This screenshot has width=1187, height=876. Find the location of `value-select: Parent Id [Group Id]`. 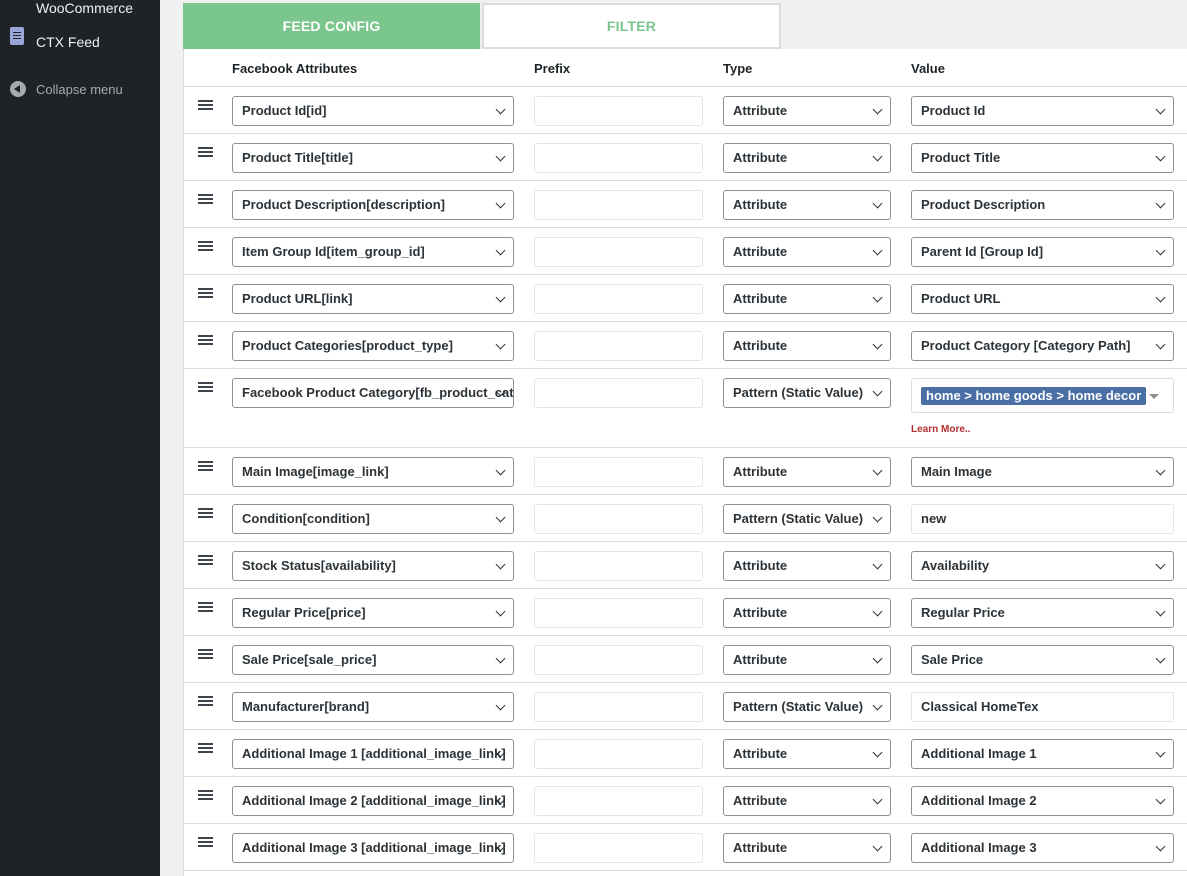

value-select: Parent Id [Group Id] is located at coordinates (1042, 252).